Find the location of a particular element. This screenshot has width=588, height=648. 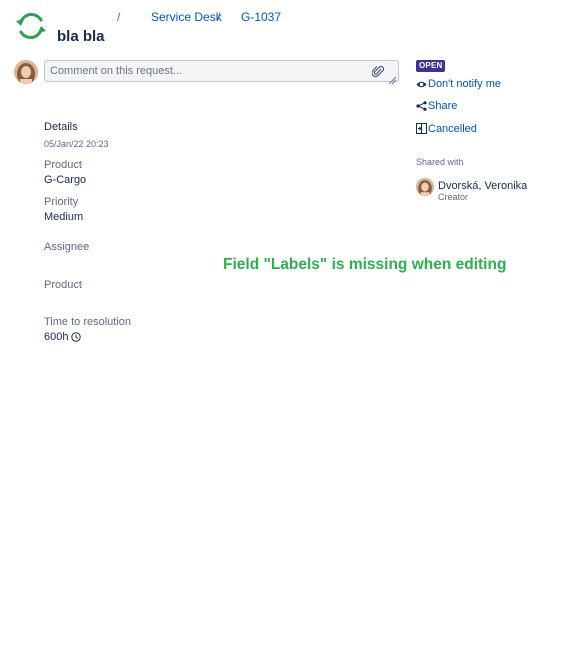

annotation-text: Field "Labels" is missing when editing is located at coordinates (365, 264).